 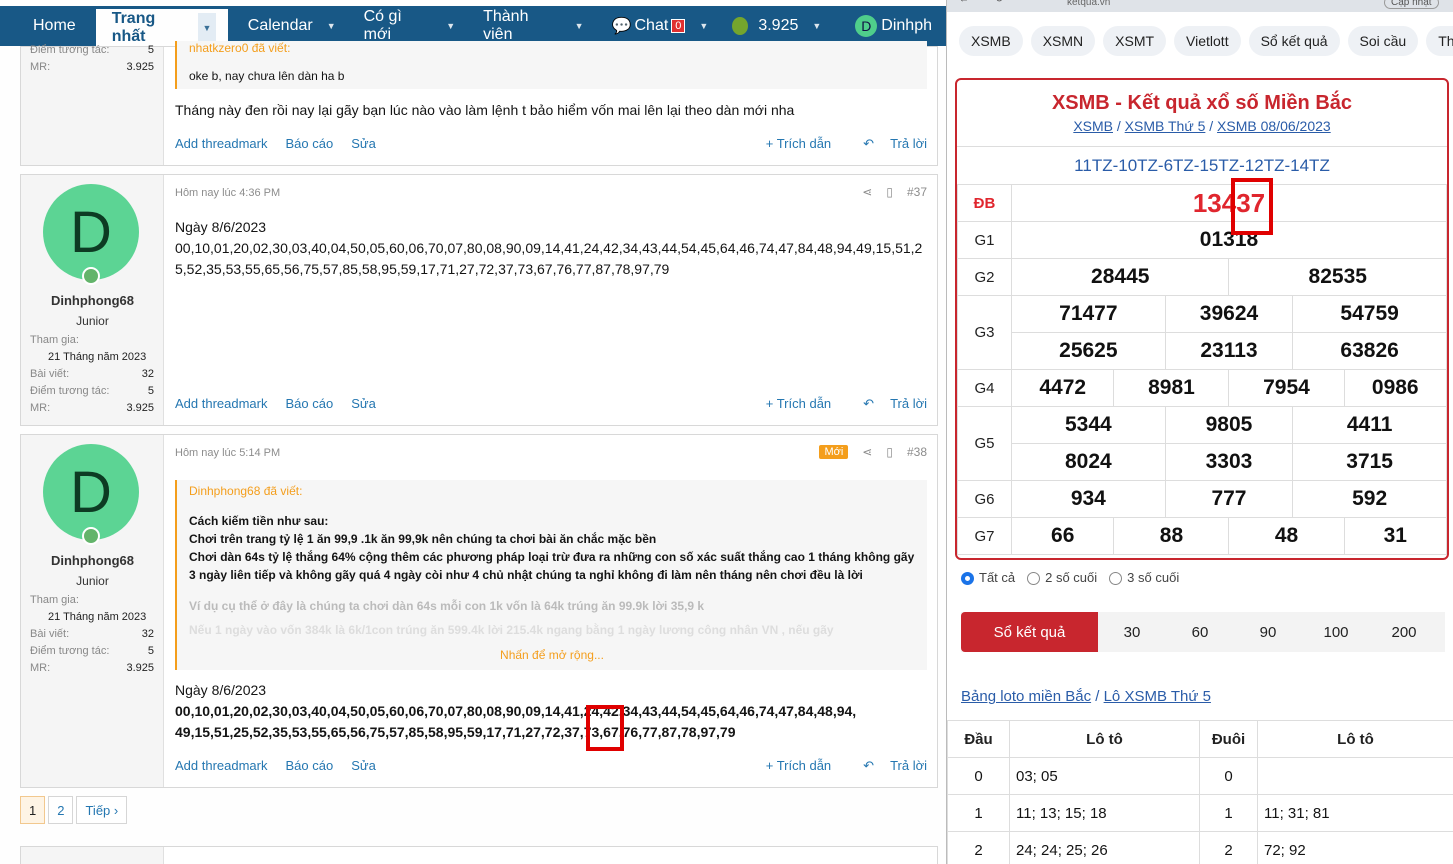 What do you see at coordinates (1207, 41) in the screenshot?
I see `tab-vietlott: Vietlott` at bounding box center [1207, 41].